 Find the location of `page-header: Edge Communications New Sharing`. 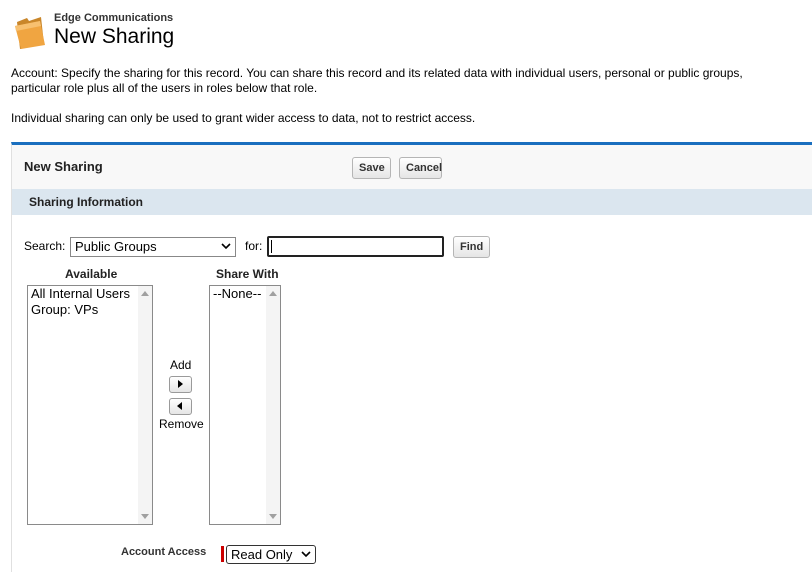

page-header: Edge Communications New Sharing is located at coordinates (164, 32).